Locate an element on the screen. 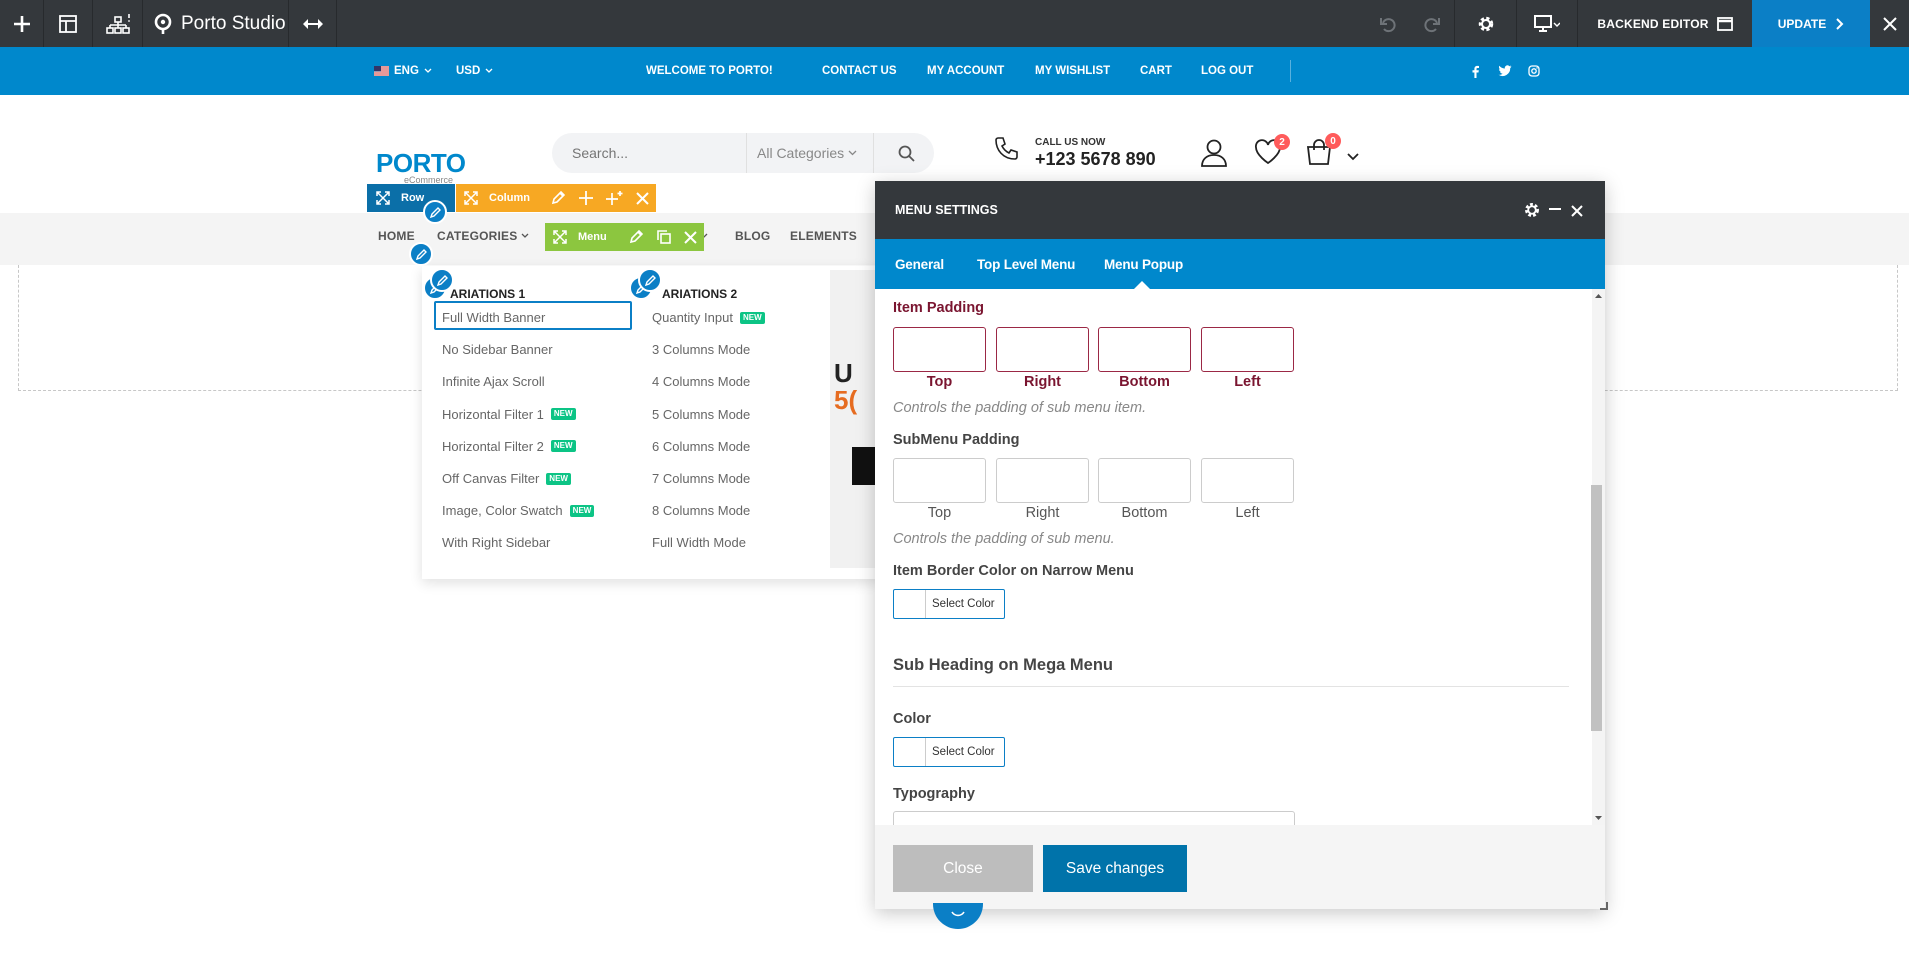 The width and height of the screenshot is (1909, 965). category-select: All Categories is located at coordinates (807, 153).